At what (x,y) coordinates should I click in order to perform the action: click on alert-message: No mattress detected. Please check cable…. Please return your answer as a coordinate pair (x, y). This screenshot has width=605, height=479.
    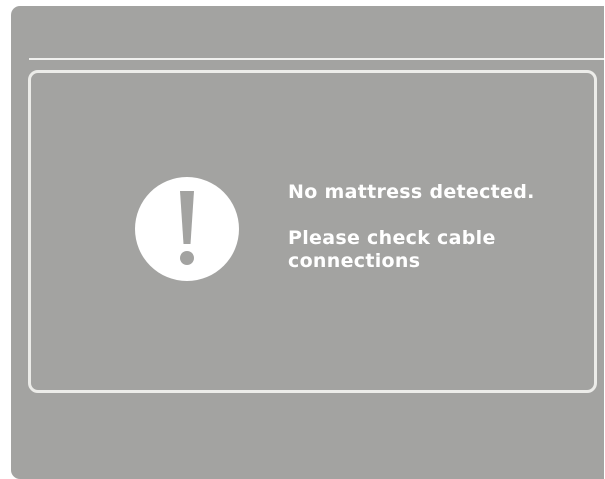
    Looking at the image, I should click on (438, 227).